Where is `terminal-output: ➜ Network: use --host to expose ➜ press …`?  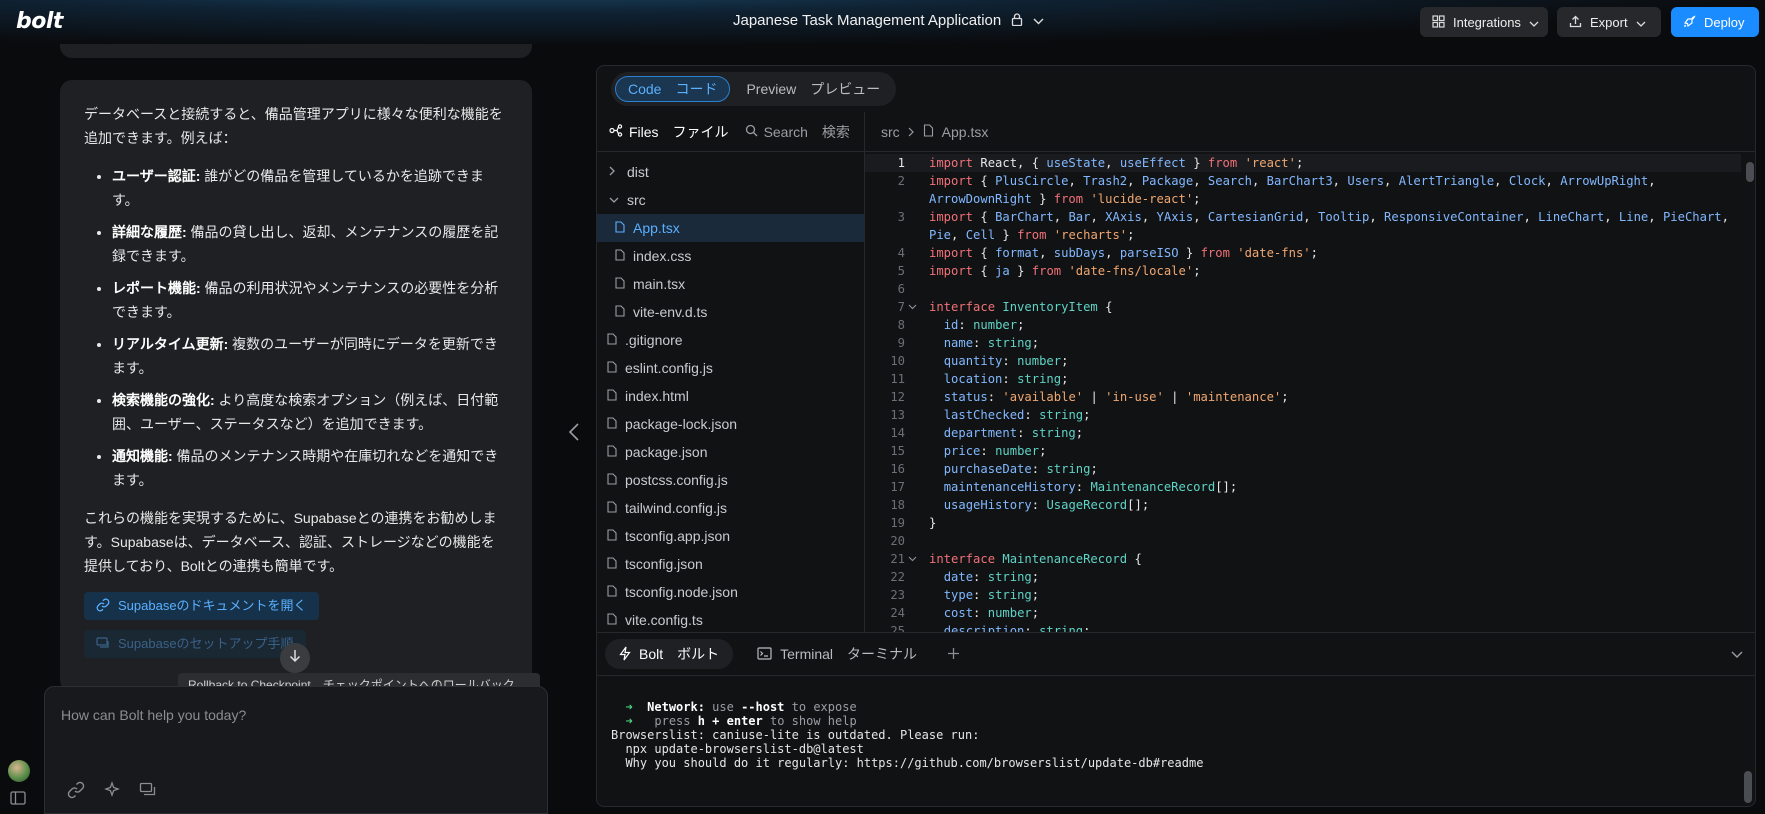 terminal-output: ➜ Network: use --host to expose ➜ press … is located at coordinates (907, 735).